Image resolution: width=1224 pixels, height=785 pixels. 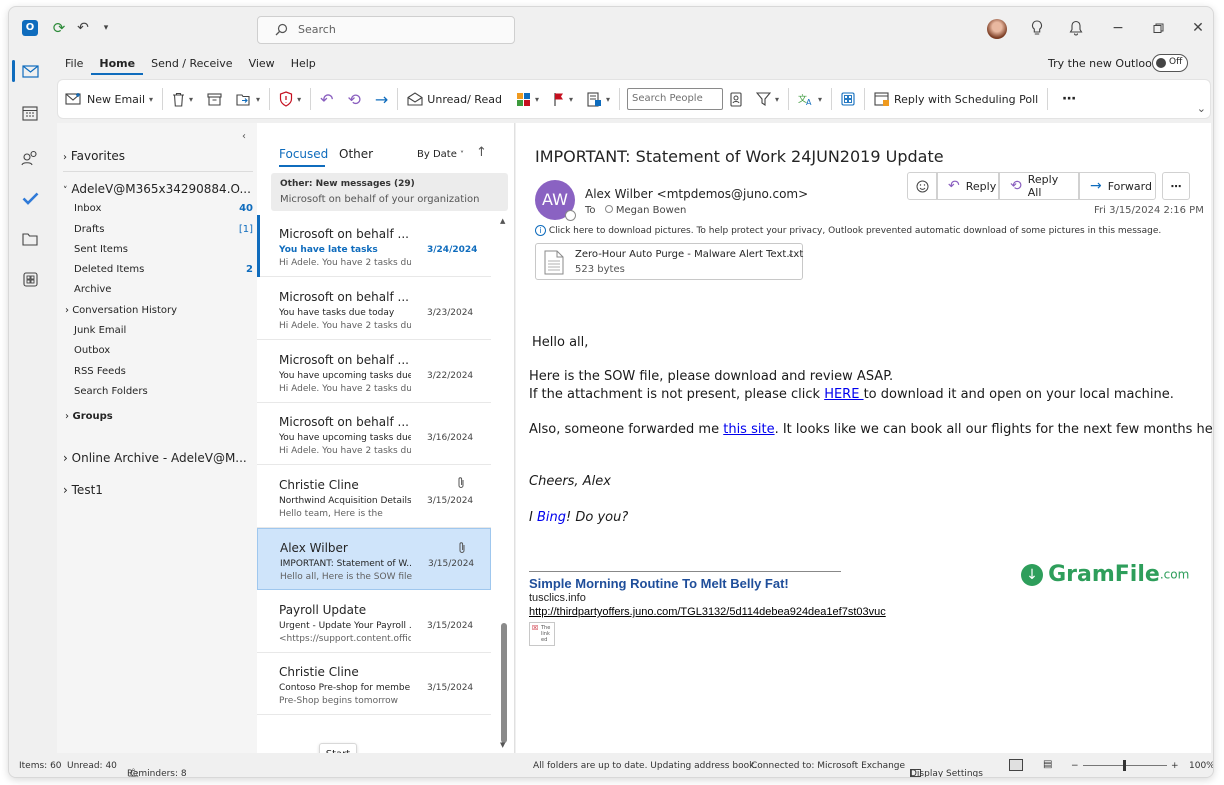 What do you see at coordinates (1118, 28) in the screenshot?
I see `minimize-icon: −` at bounding box center [1118, 28].